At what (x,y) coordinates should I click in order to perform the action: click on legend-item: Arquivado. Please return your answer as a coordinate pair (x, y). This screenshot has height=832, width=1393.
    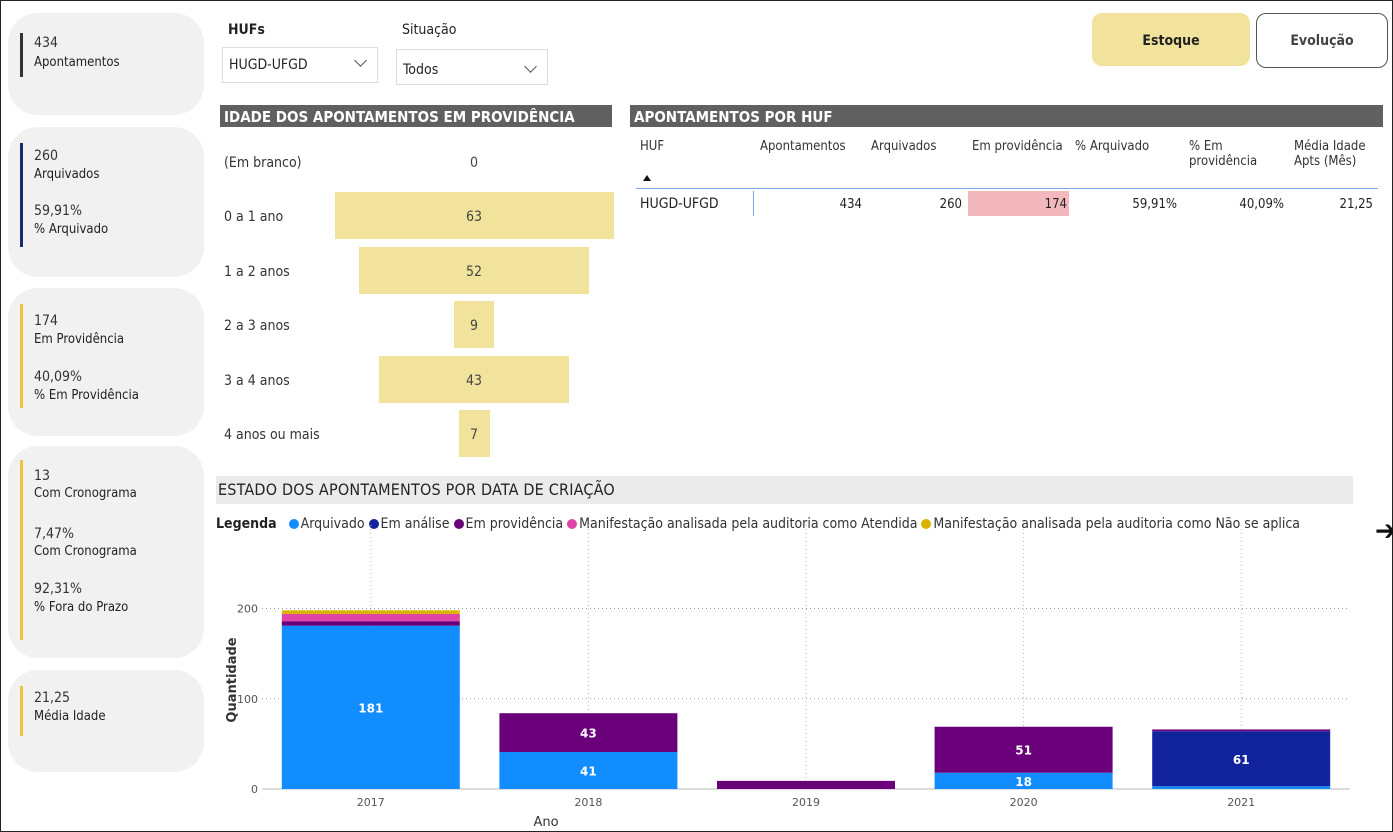
    Looking at the image, I should click on (325, 524).